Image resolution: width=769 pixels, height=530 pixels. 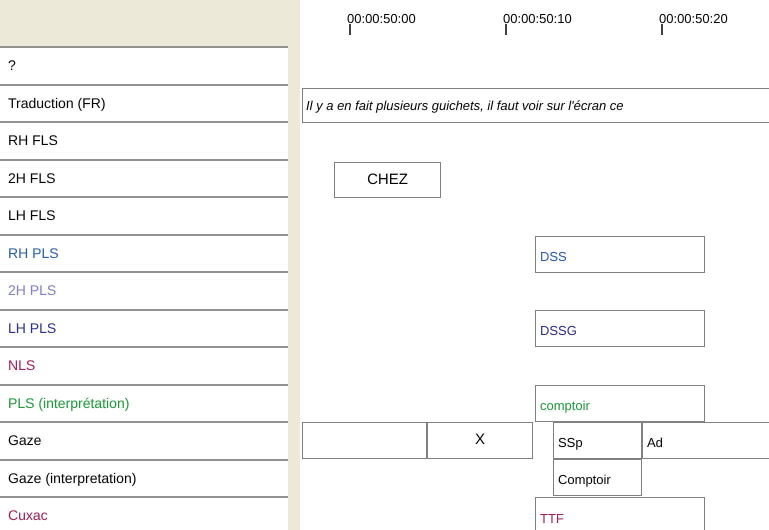 What do you see at coordinates (33, 141) in the screenshot?
I see `tier-label: RH FLS` at bounding box center [33, 141].